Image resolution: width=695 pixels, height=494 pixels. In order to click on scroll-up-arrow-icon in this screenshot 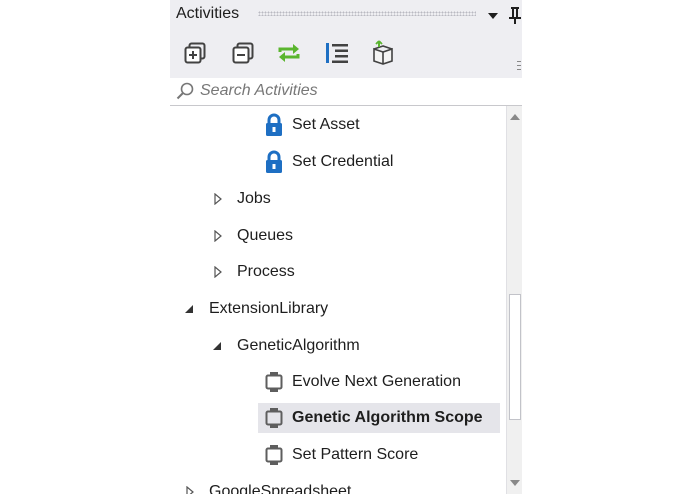, I will do `click(514, 117)`.